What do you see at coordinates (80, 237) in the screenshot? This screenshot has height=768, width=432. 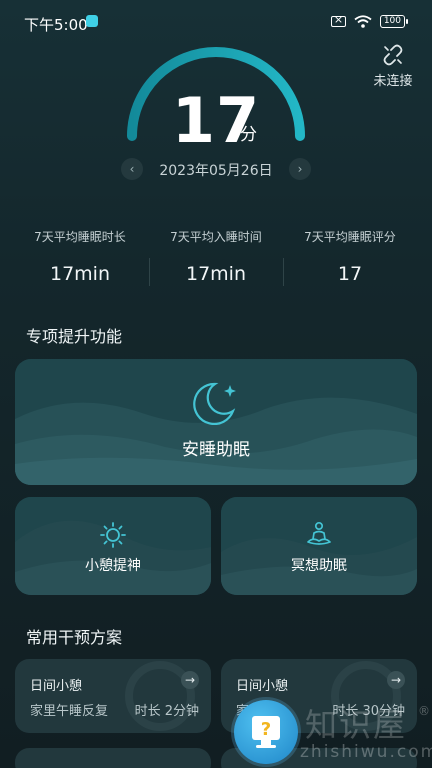 I see `stat-label: 7天平均睡眠时长` at bounding box center [80, 237].